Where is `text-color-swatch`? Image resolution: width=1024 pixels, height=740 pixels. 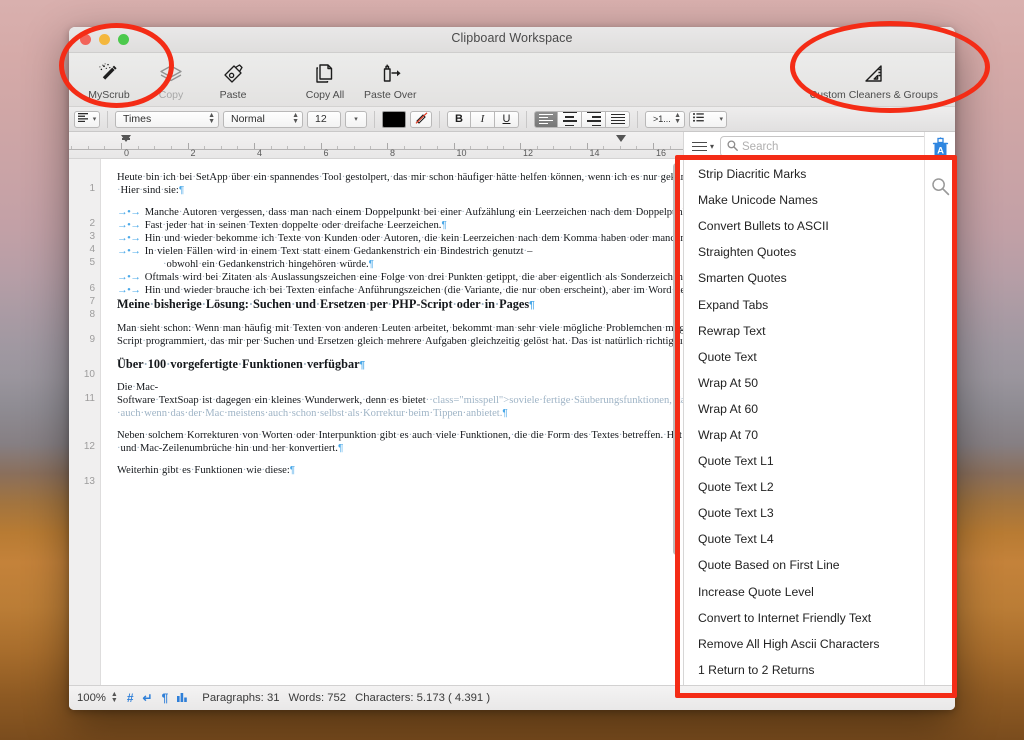 text-color-swatch is located at coordinates (394, 119).